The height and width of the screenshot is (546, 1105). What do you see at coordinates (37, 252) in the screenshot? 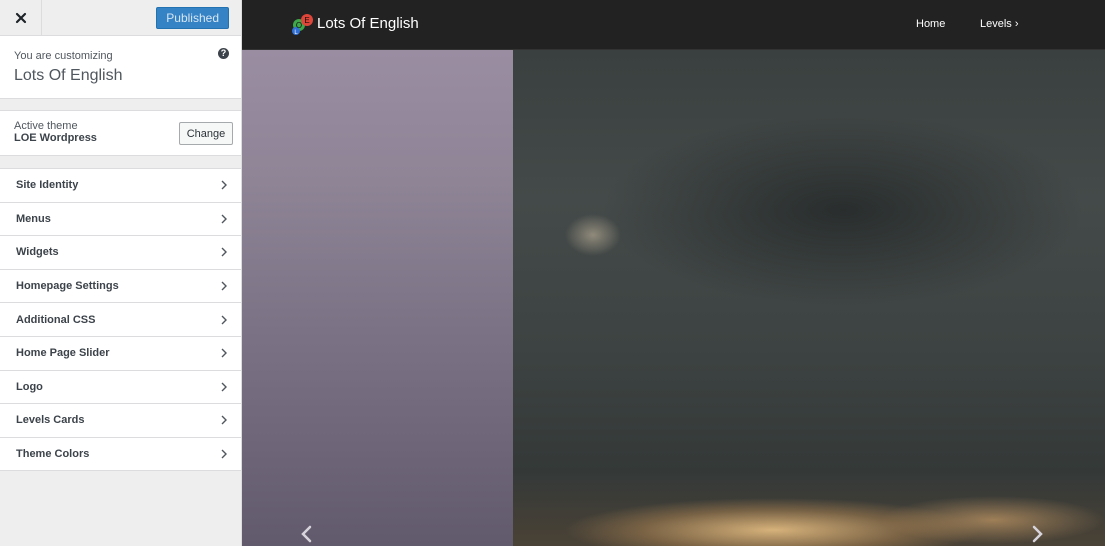
I see `panel-label: Widgets` at bounding box center [37, 252].